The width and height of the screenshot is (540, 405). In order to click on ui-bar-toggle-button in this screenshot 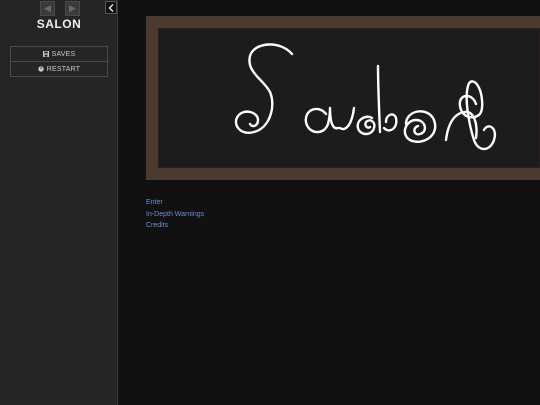, I will do `click(111, 7)`.